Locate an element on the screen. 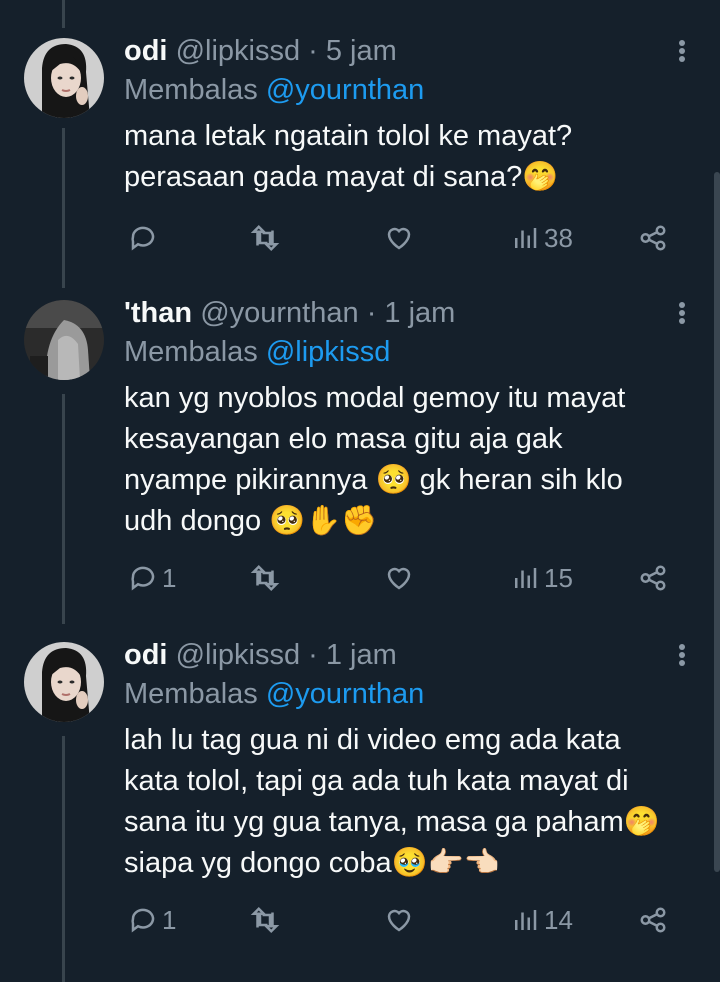 The image size is (720, 982). views-button: 38 is located at coordinates (541, 238).